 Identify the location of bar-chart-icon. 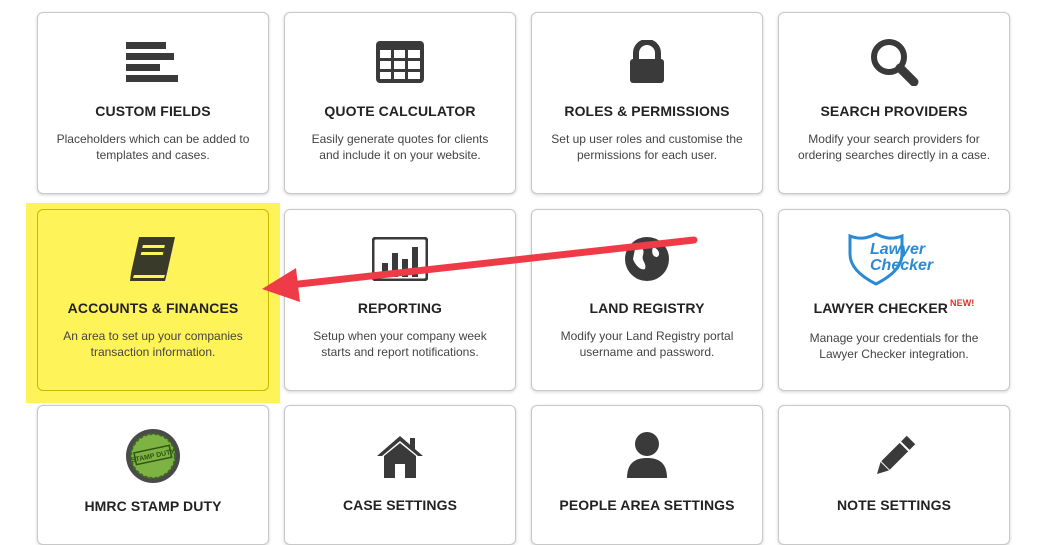
(400, 259).